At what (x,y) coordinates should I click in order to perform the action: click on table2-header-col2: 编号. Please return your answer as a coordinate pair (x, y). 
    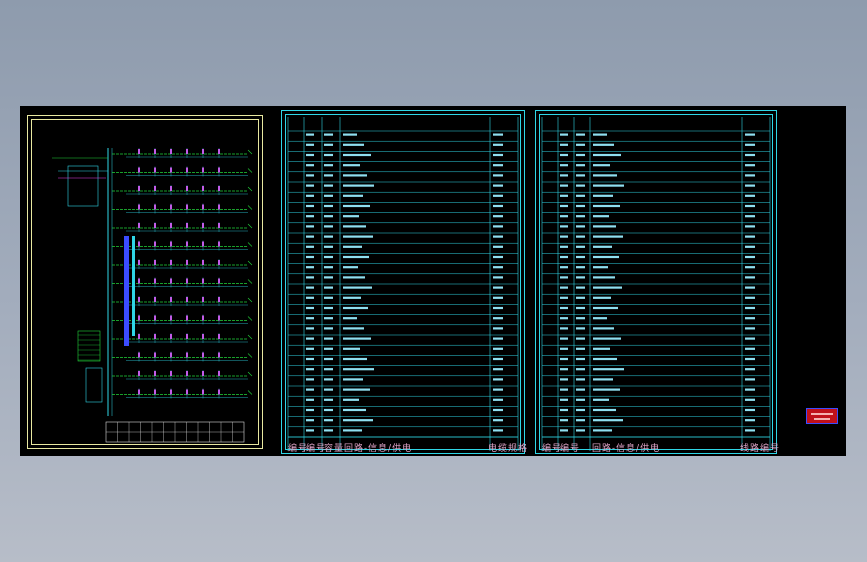
    Looking at the image, I should click on (570, 449).